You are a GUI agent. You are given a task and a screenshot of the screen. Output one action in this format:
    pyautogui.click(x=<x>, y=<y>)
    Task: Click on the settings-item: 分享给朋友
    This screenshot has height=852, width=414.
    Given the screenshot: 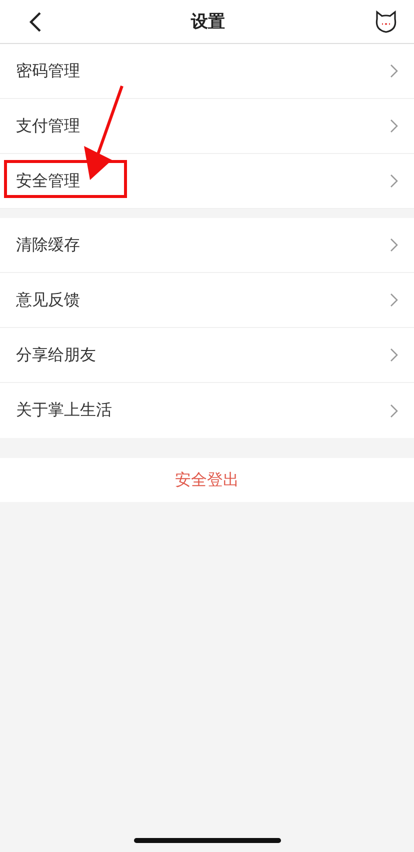 What is the action you would take?
    pyautogui.click(x=207, y=355)
    